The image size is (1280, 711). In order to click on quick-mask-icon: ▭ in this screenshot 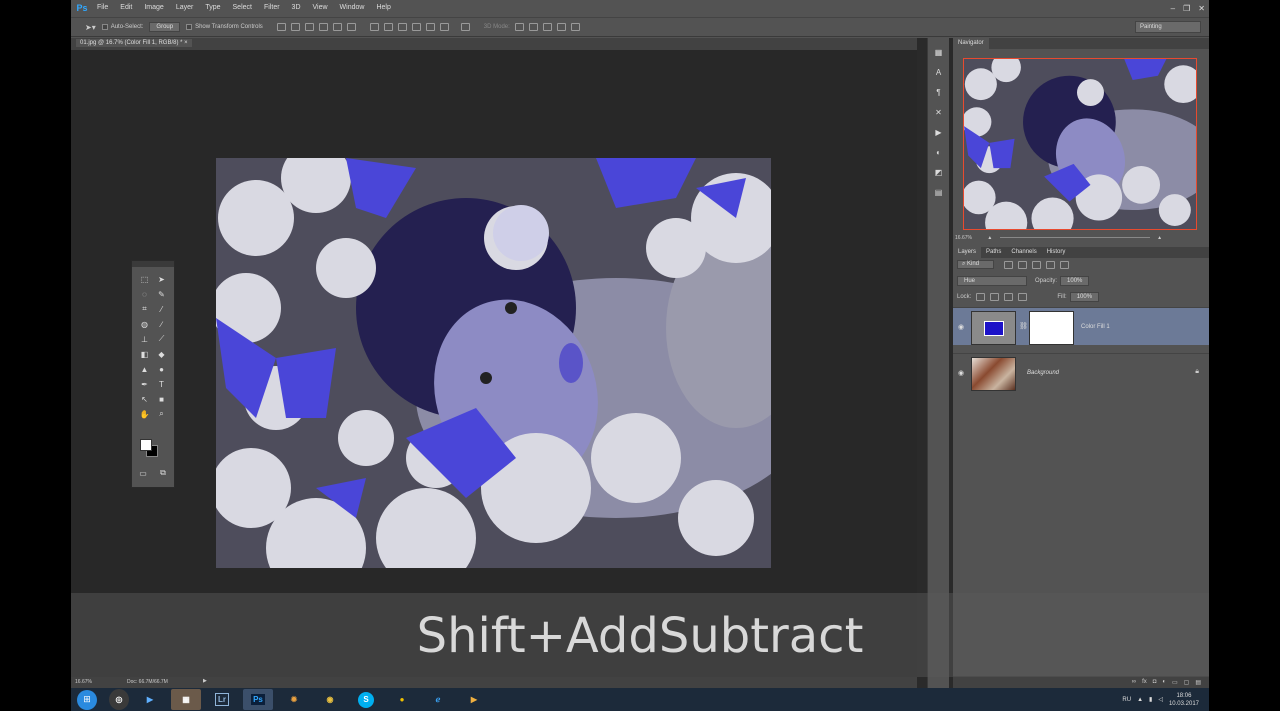, I will do `click(143, 473)`.